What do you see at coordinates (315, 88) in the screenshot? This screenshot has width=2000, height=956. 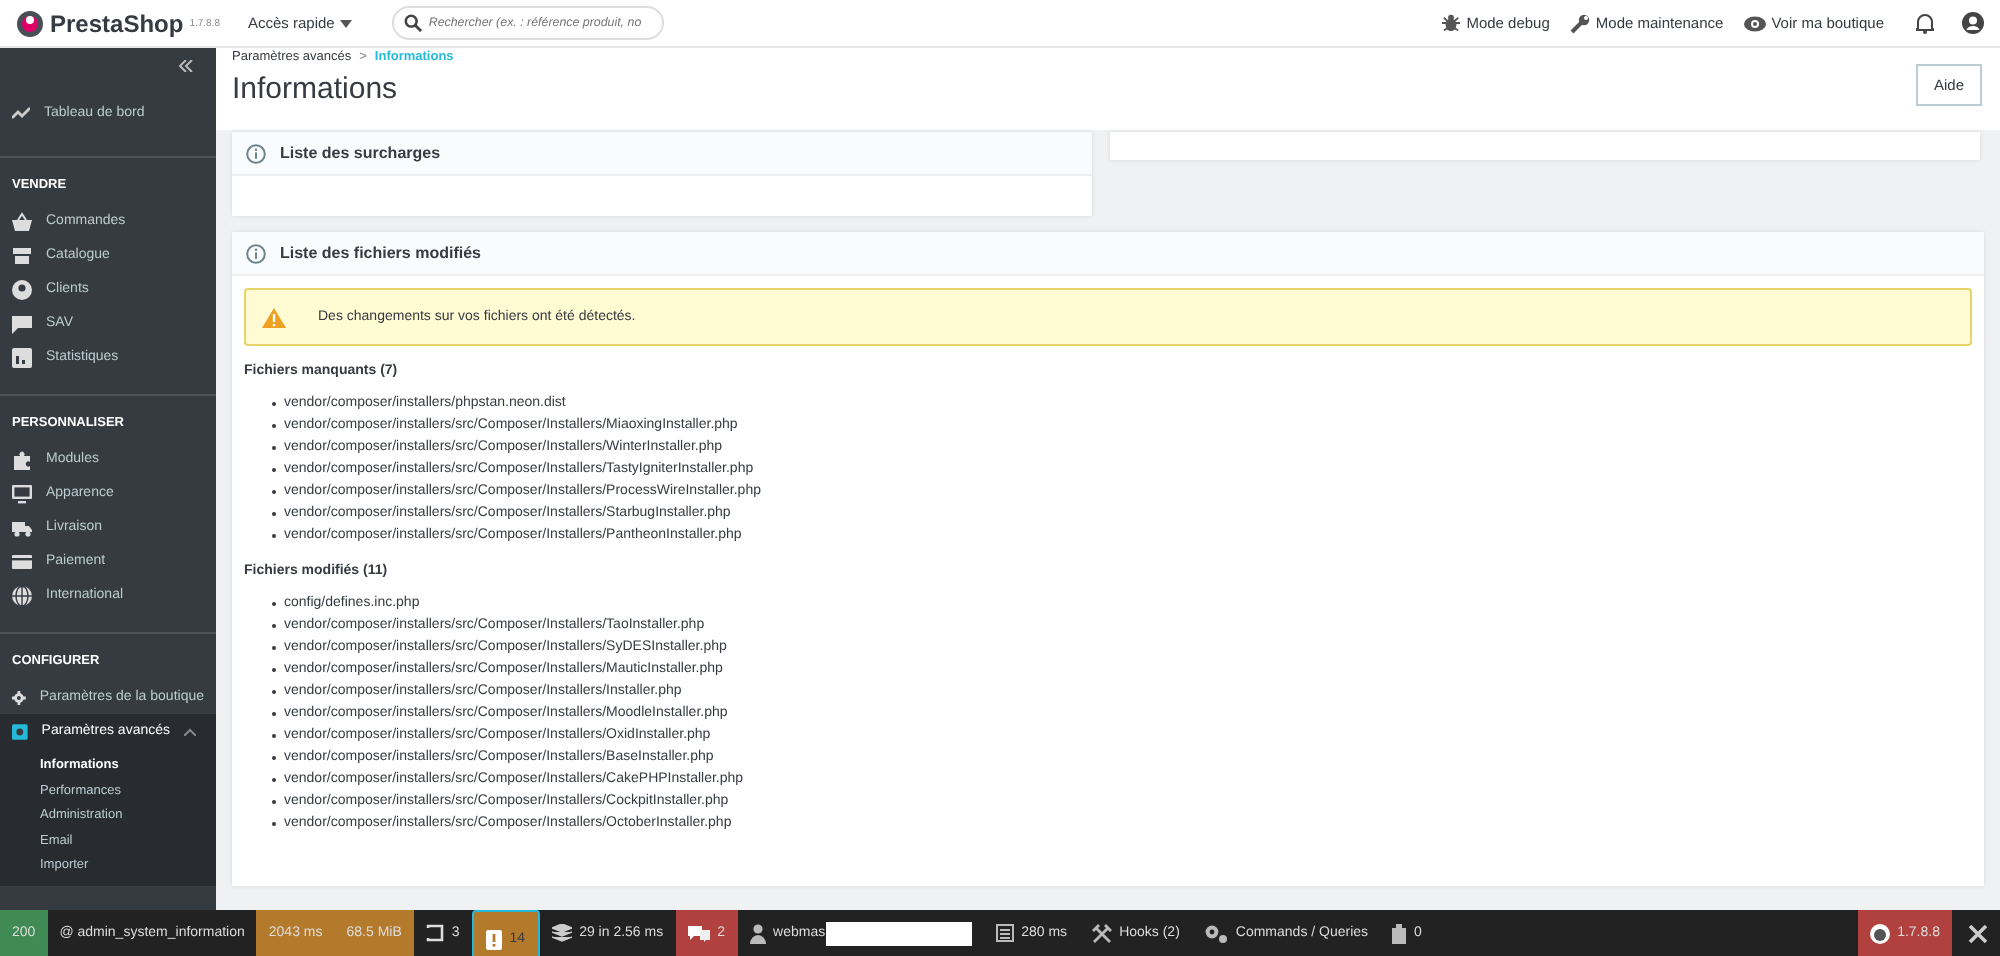 I see `page-title: Informations` at bounding box center [315, 88].